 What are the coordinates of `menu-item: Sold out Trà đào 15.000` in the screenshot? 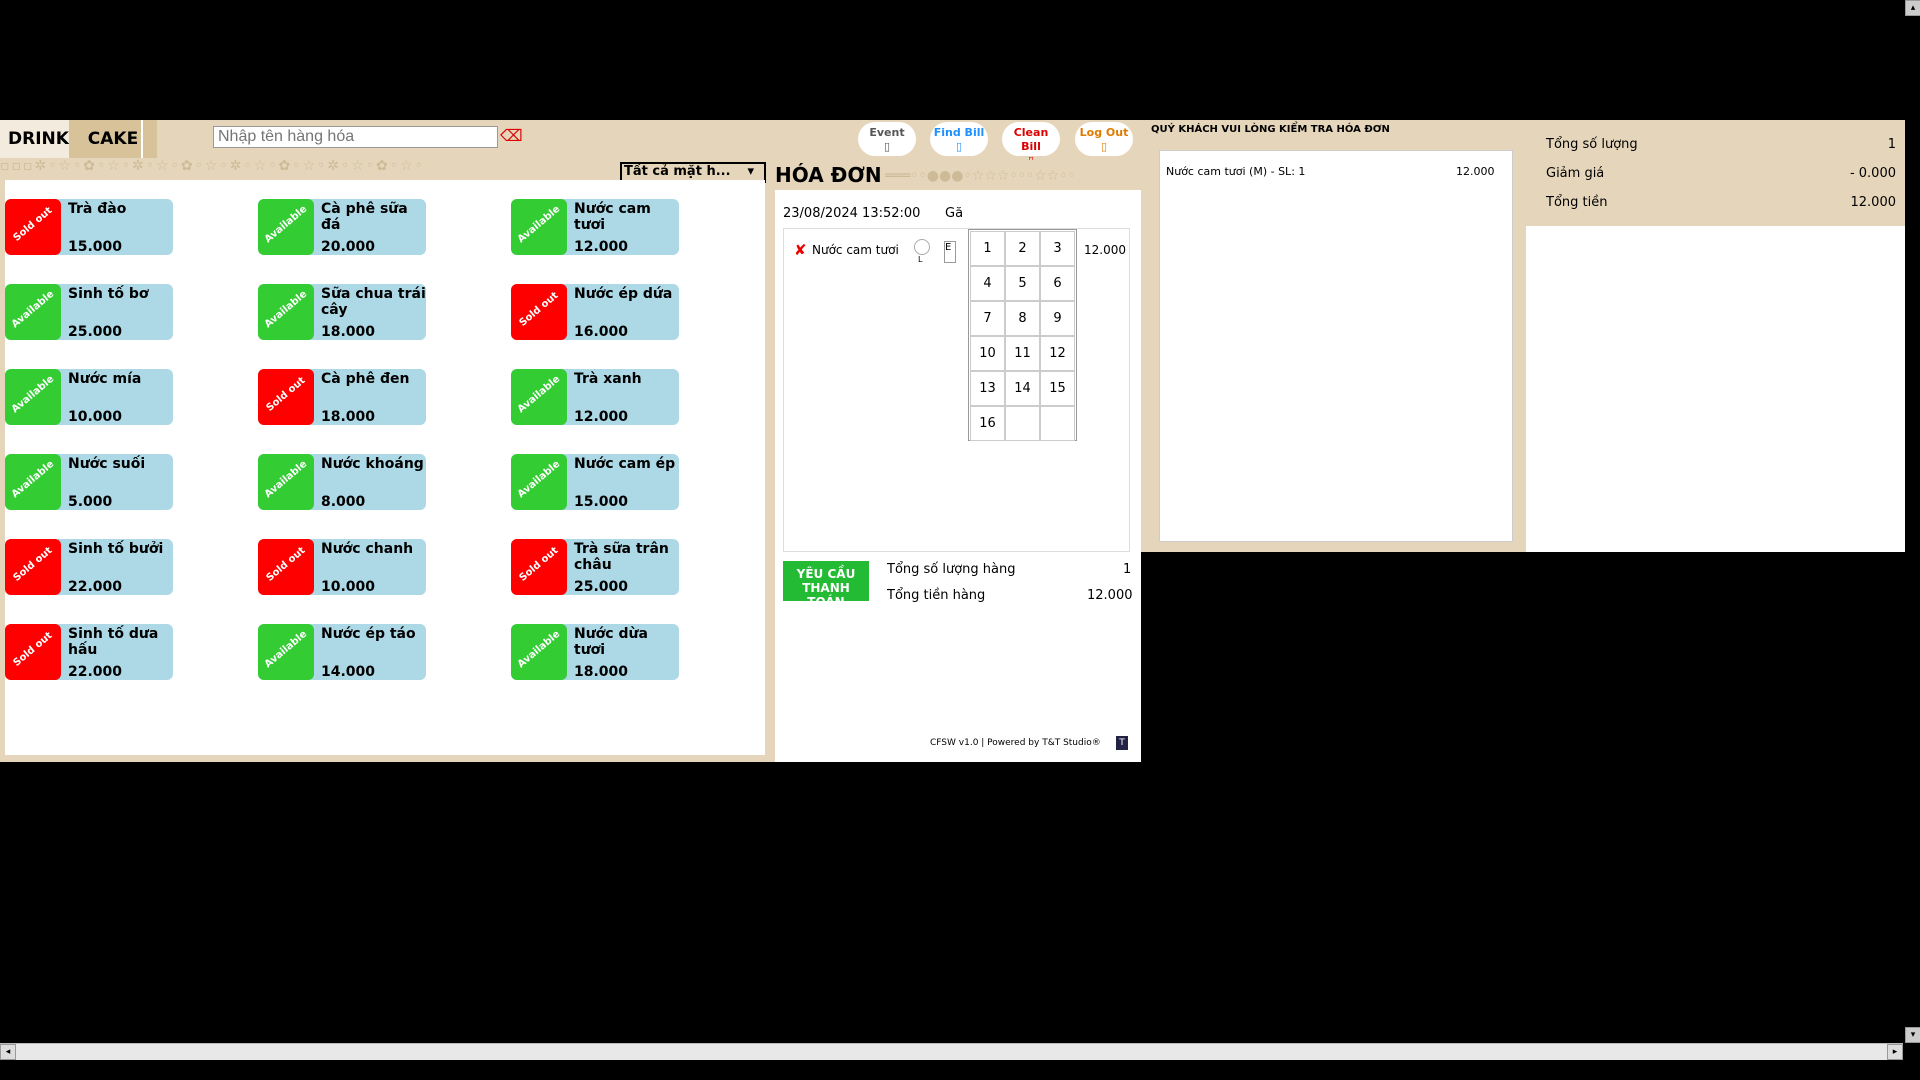 It's located at (89, 227).